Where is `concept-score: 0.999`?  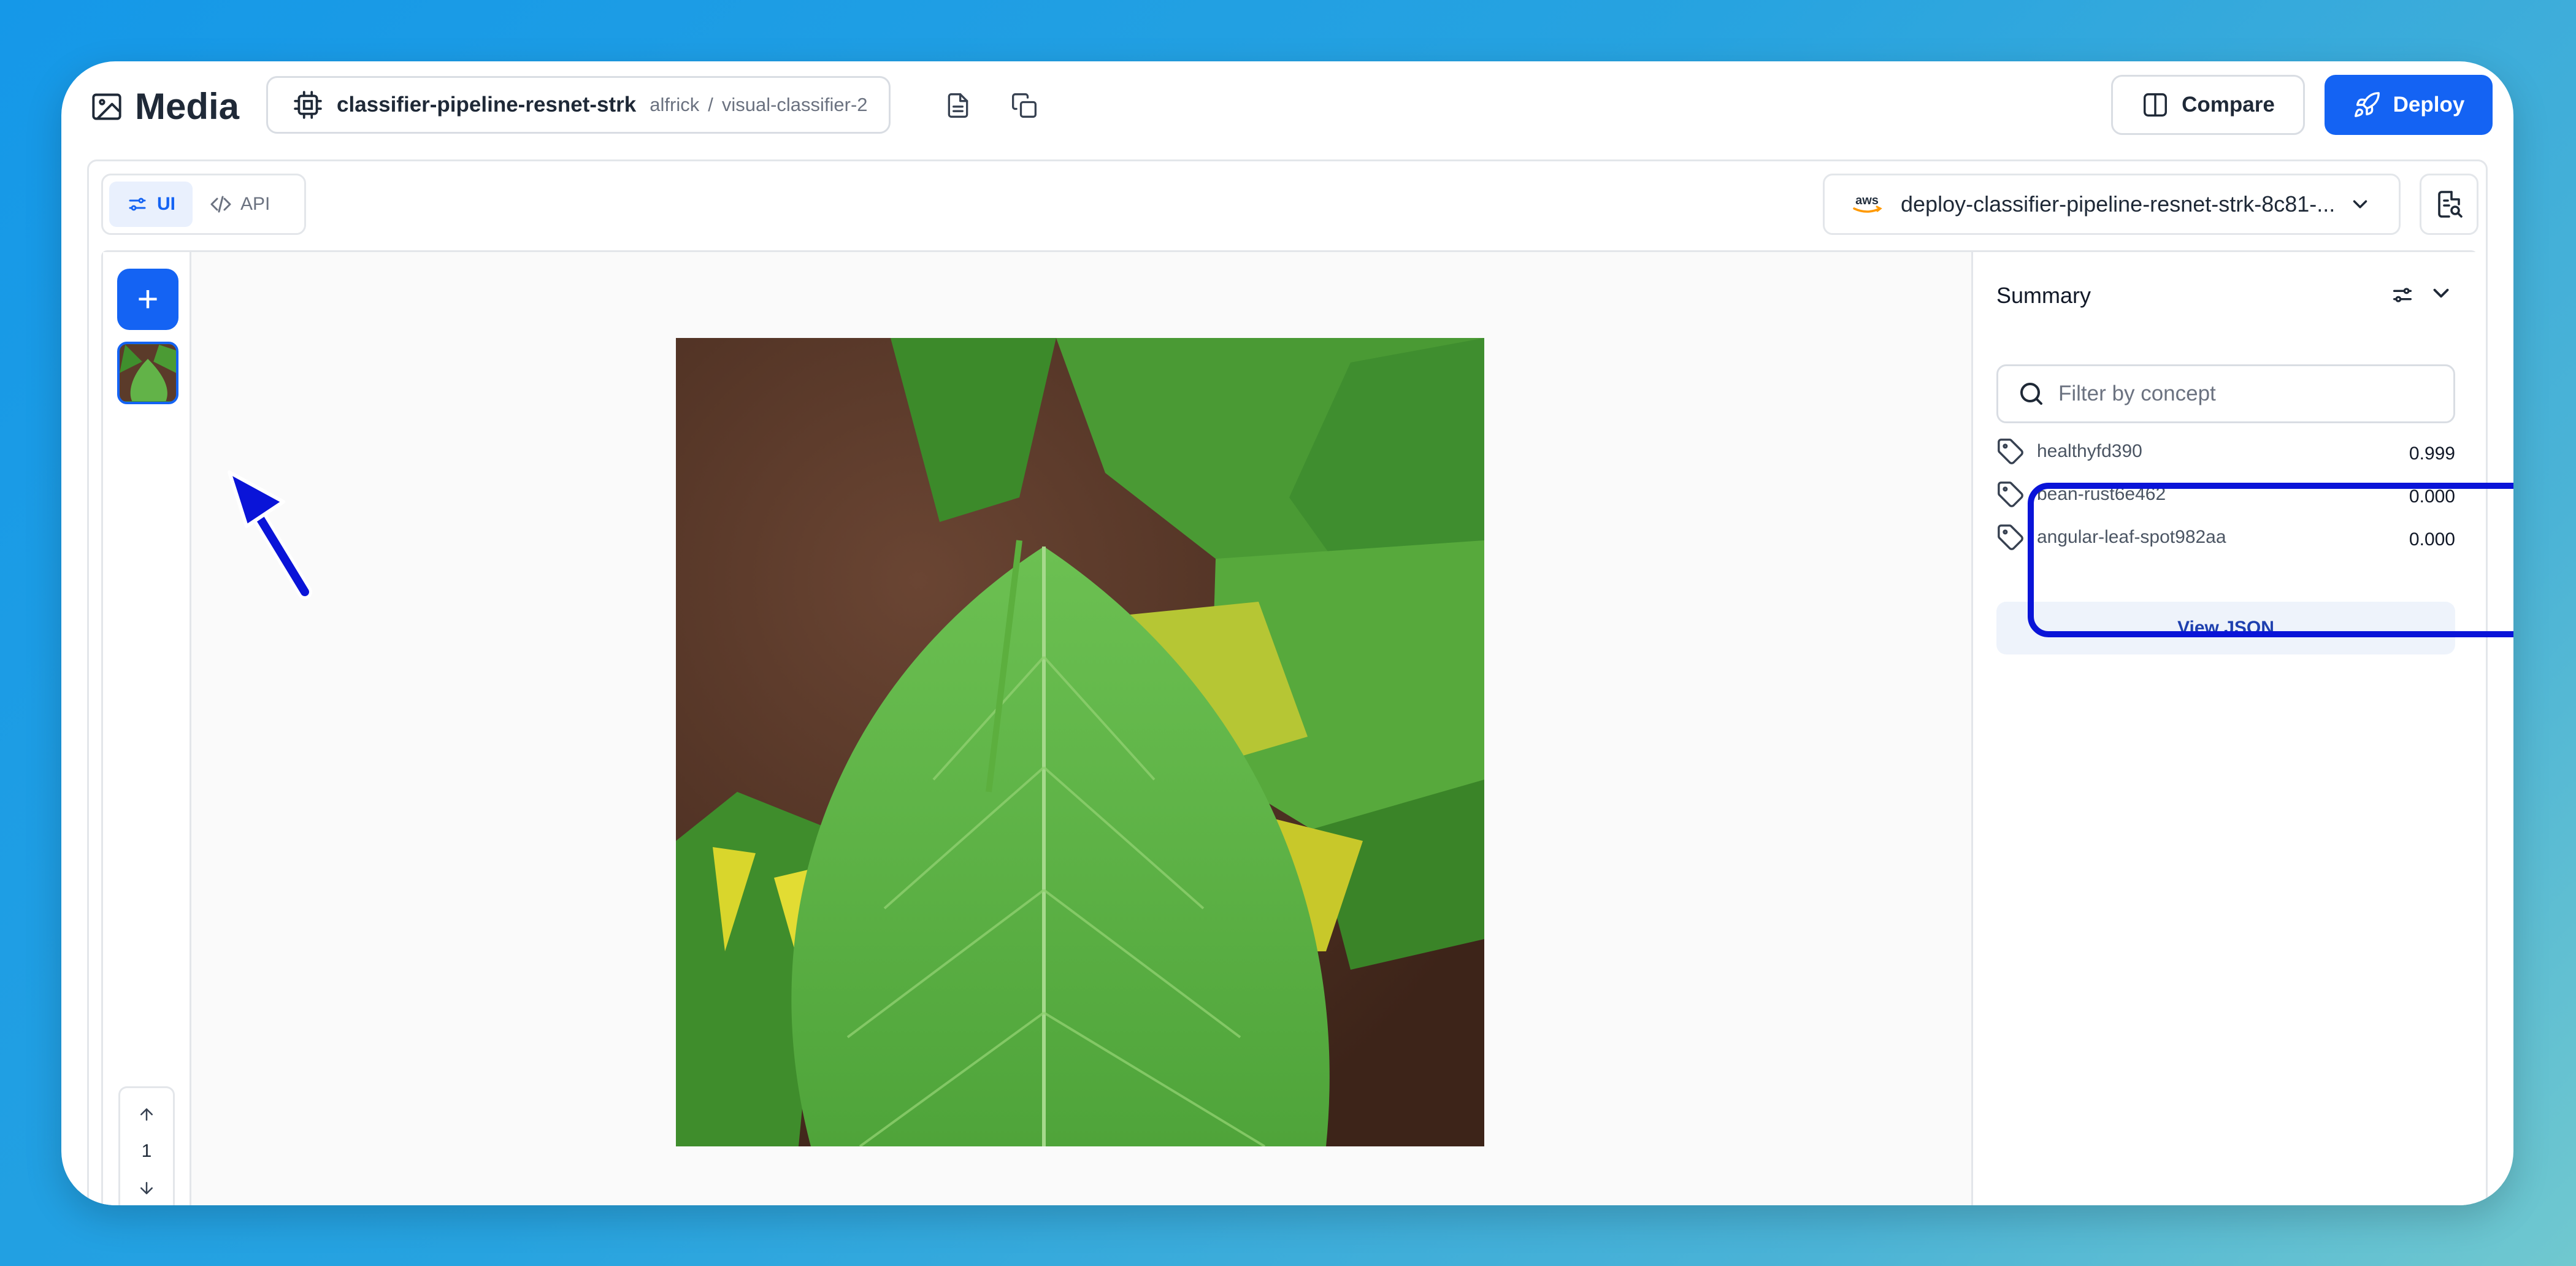 concept-score: 0.999 is located at coordinates (2432, 453).